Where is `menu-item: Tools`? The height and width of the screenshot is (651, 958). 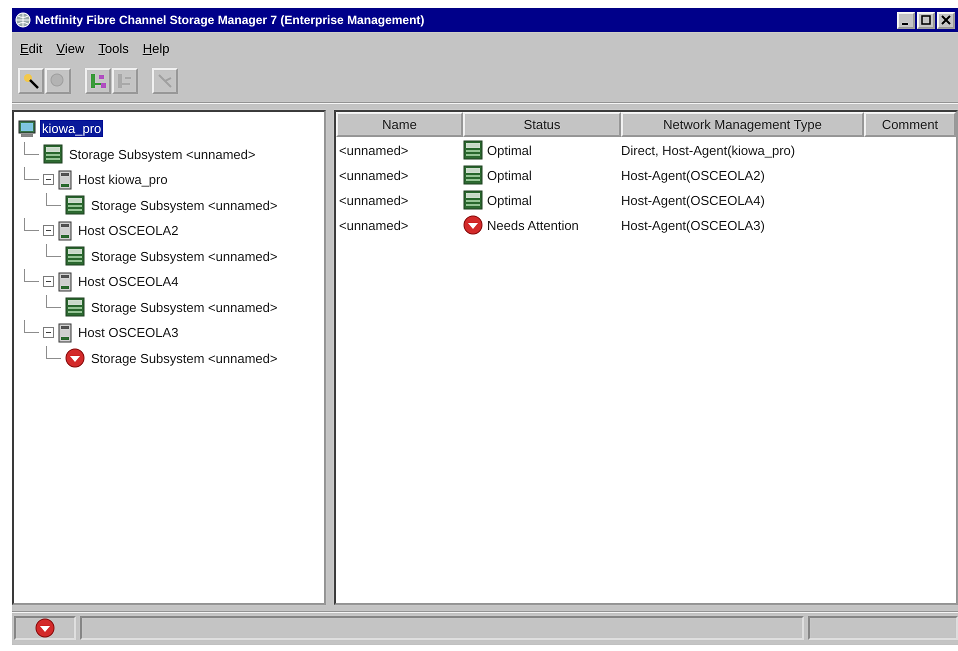 menu-item: Tools is located at coordinates (113, 48).